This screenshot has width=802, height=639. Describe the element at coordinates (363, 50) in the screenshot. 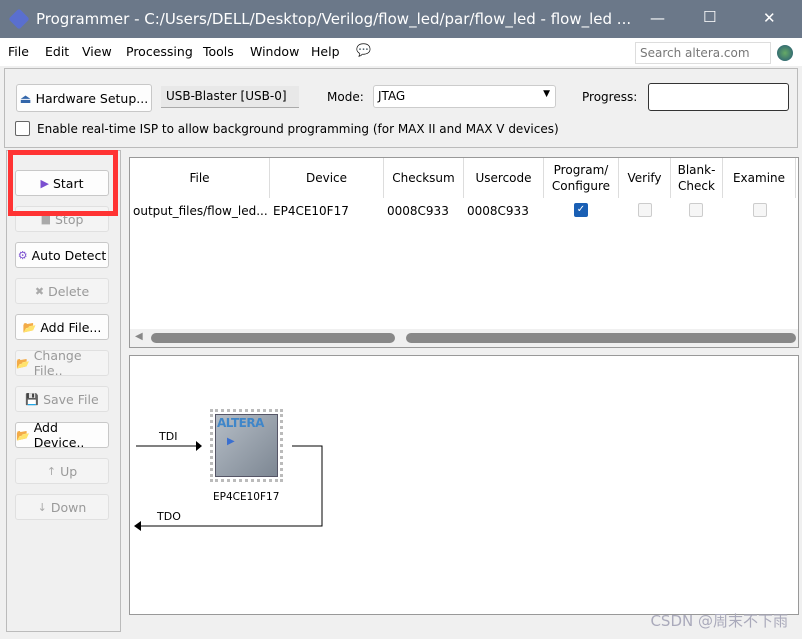

I see `feedback-icon: 💬` at that location.